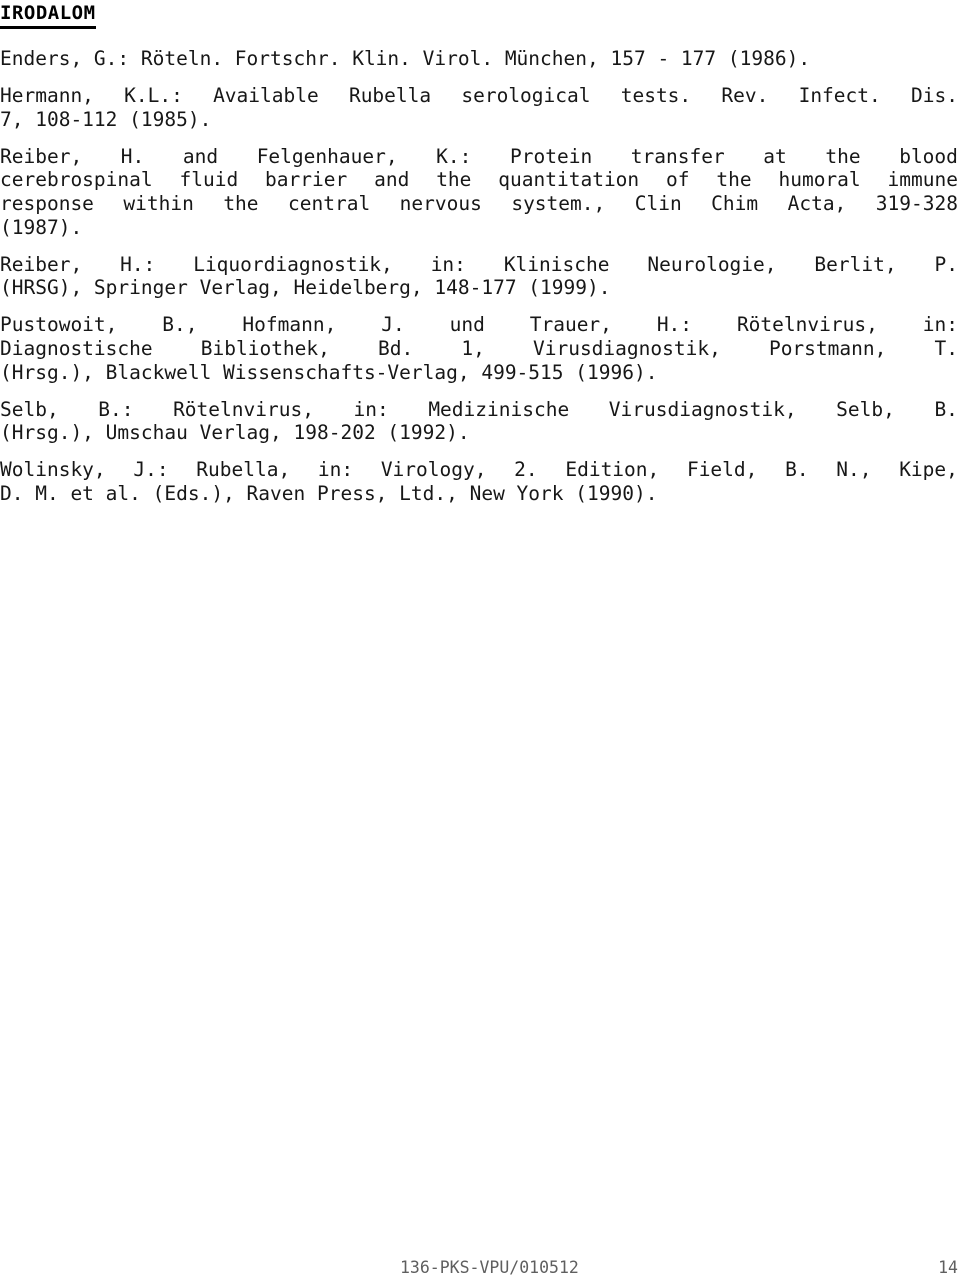 Image resolution: width=960 pixels, height=1285 pixels. I want to click on reference-word: tests., so click(656, 96).